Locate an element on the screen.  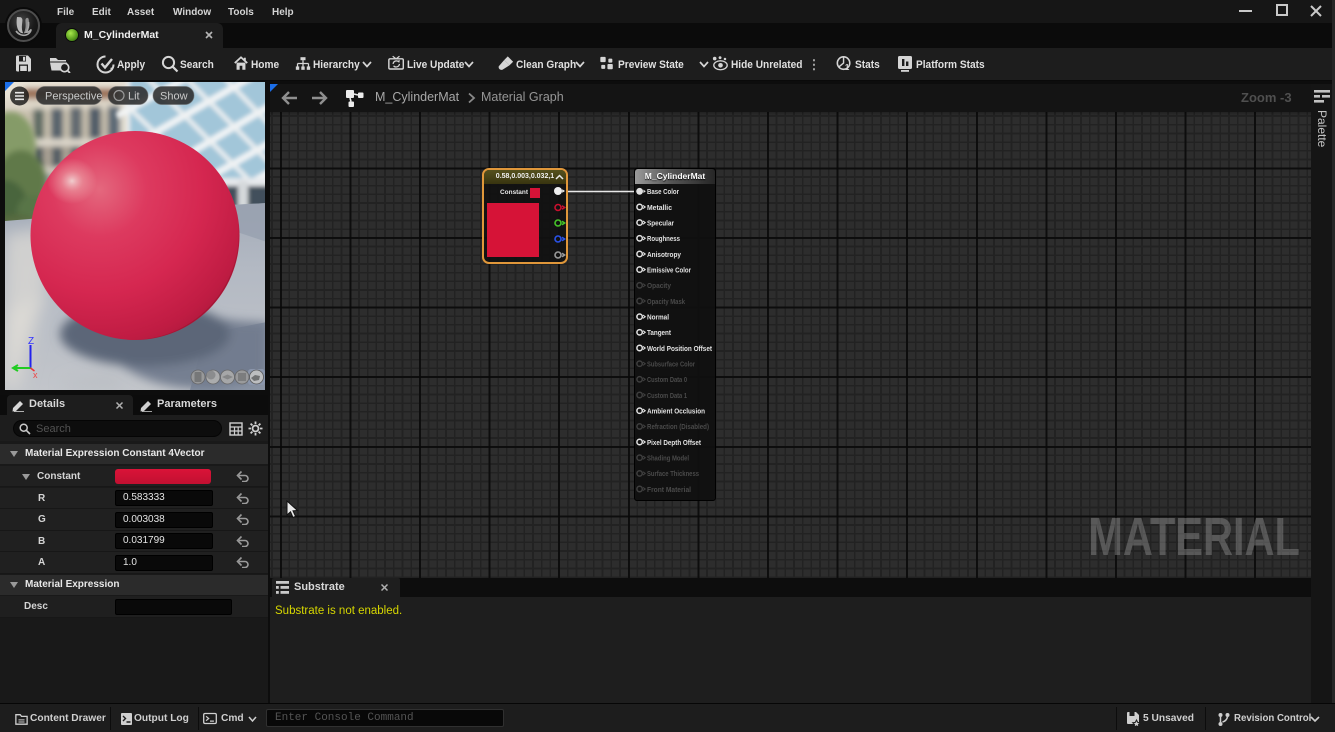
svg-text: Metallic is located at coordinates (659, 207).